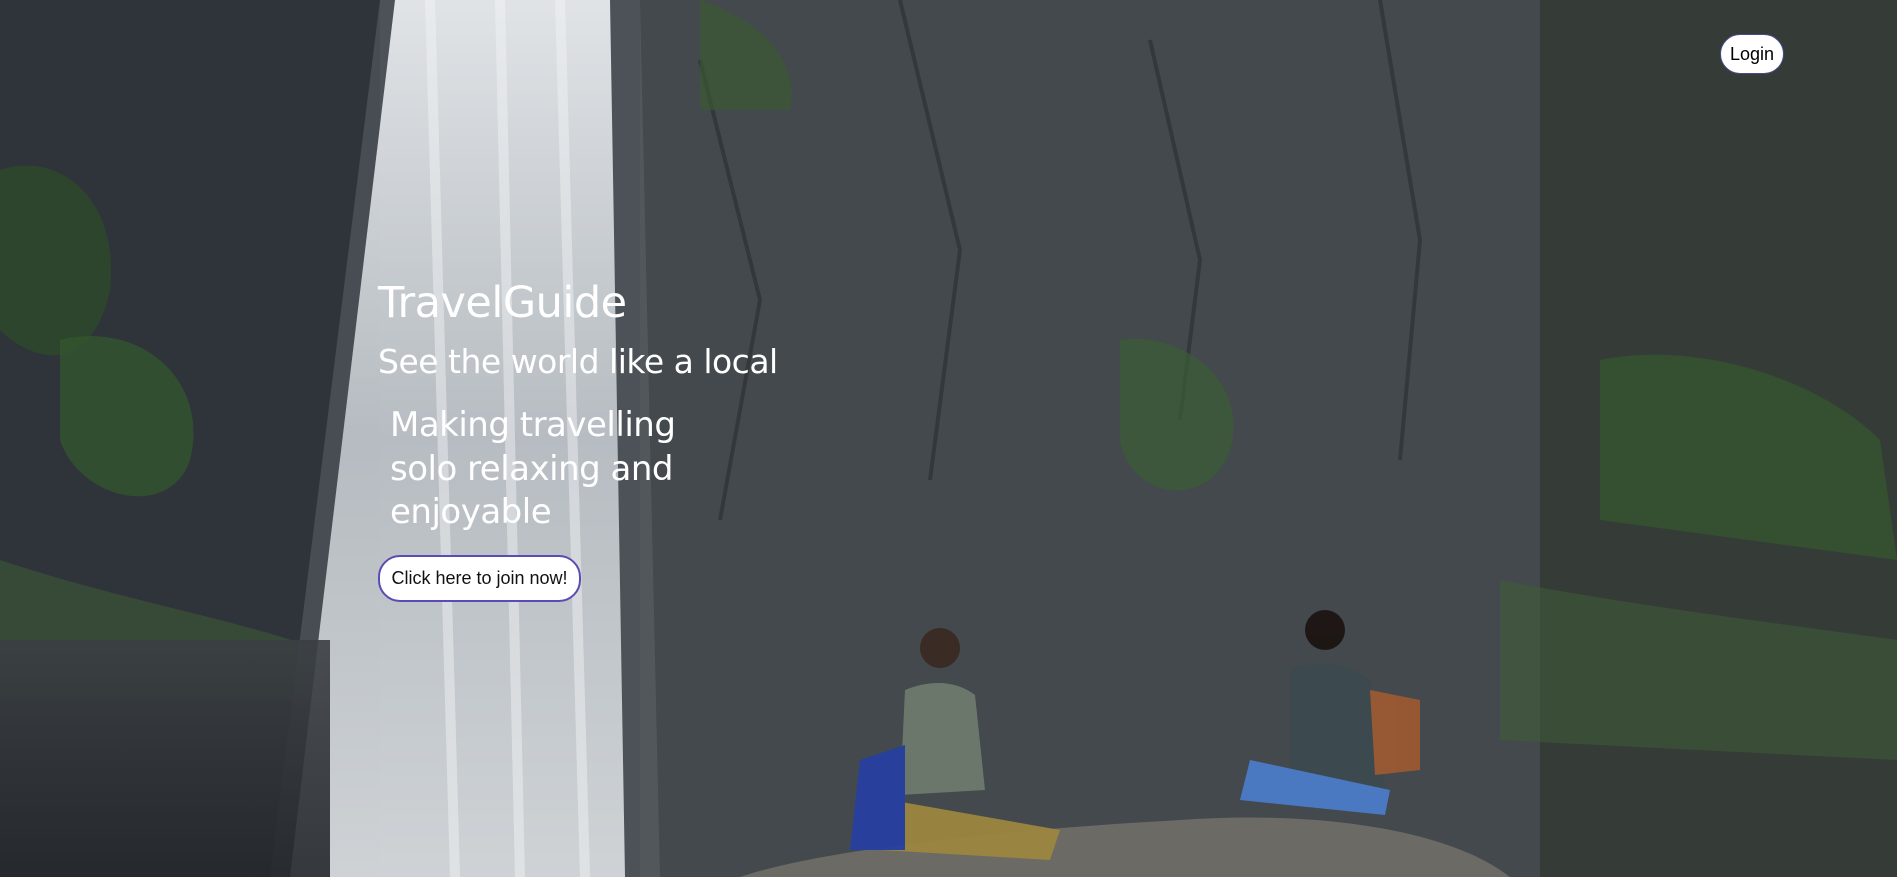 Image resolution: width=1897 pixels, height=877 pixels. Describe the element at coordinates (479, 578) in the screenshot. I see `join-now-button: Click here to join now!` at that location.